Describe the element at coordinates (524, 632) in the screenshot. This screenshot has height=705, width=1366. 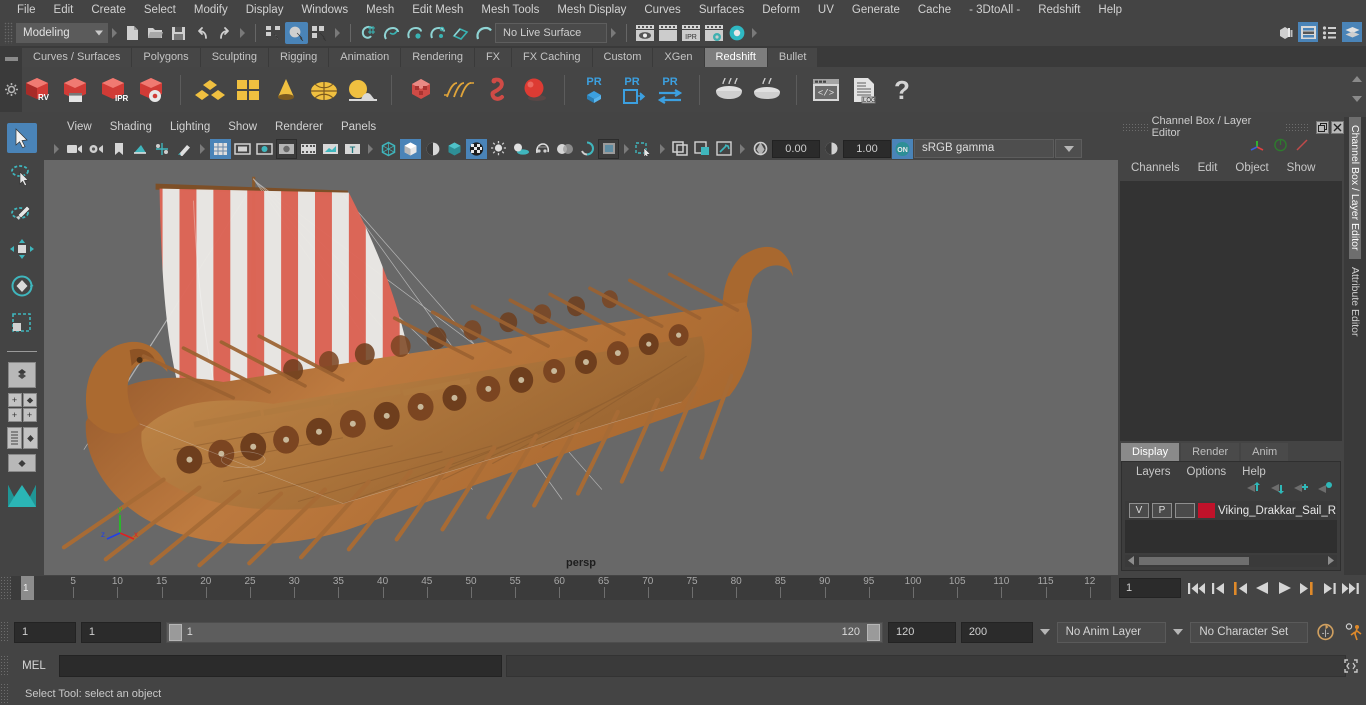
I see `range-slider-track: 1 120` at that location.